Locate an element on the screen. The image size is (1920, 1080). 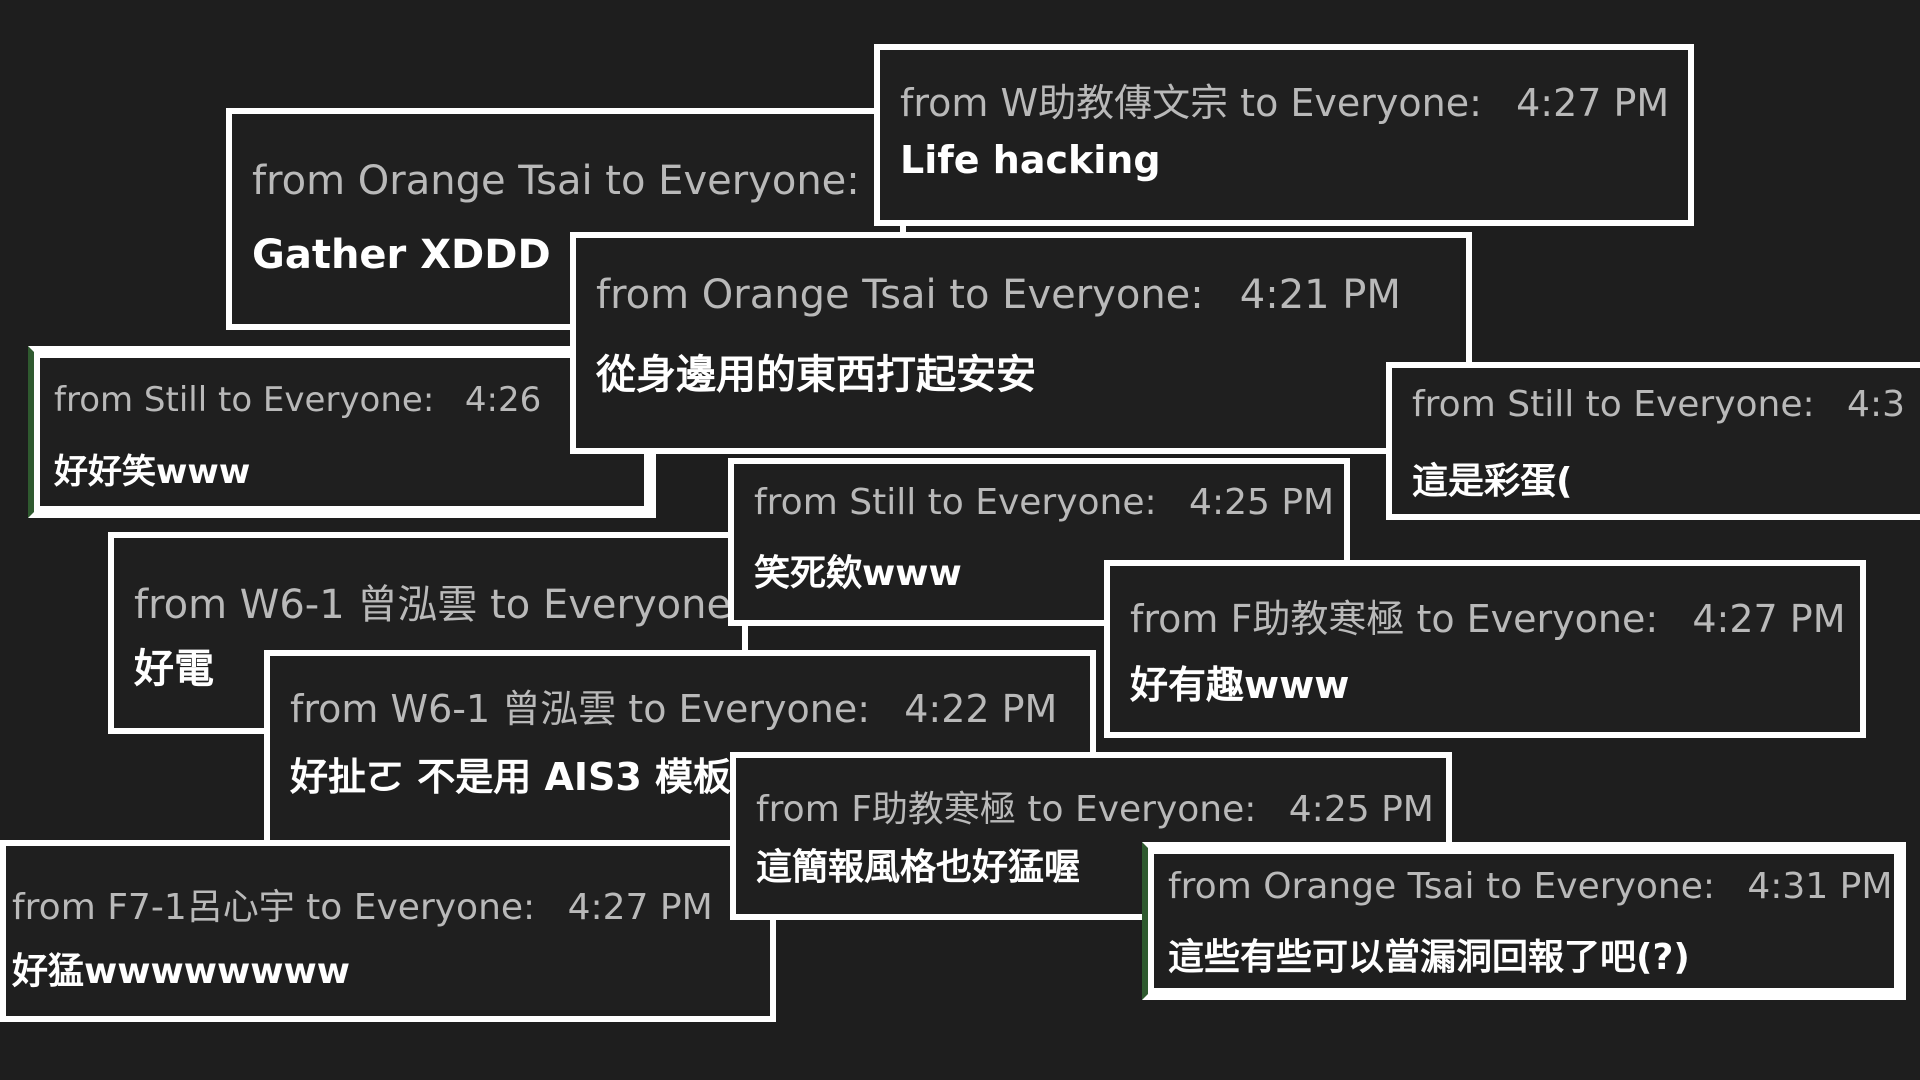
chat-message-bubble: from F助教寒極 to Everyone: 4:27 PM 好有趣www is located at coordinates (1485, 649).